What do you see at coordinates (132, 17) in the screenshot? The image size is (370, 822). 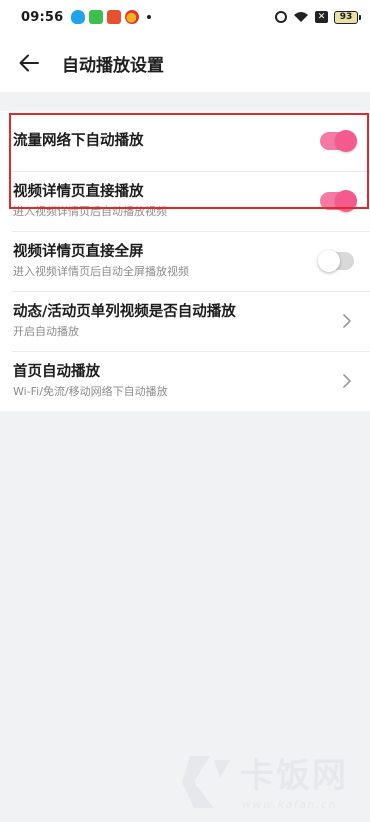 I see `weibo-icon` at bounding box center [132, 17].